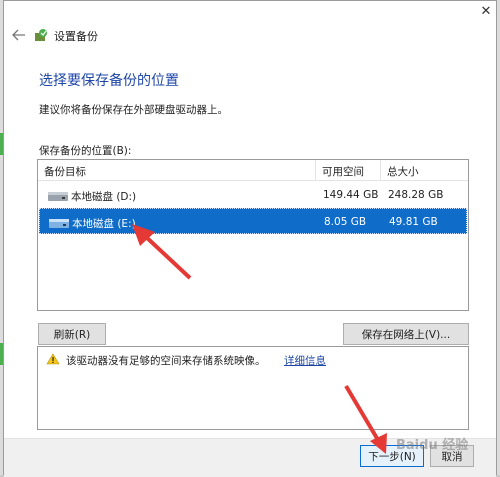 The width and height of the screenshot is (500, 477). Describe the element at coordinates (104, 224) in the screenshot. I see `row-name: 本地磁盘 (E:)` at that location.